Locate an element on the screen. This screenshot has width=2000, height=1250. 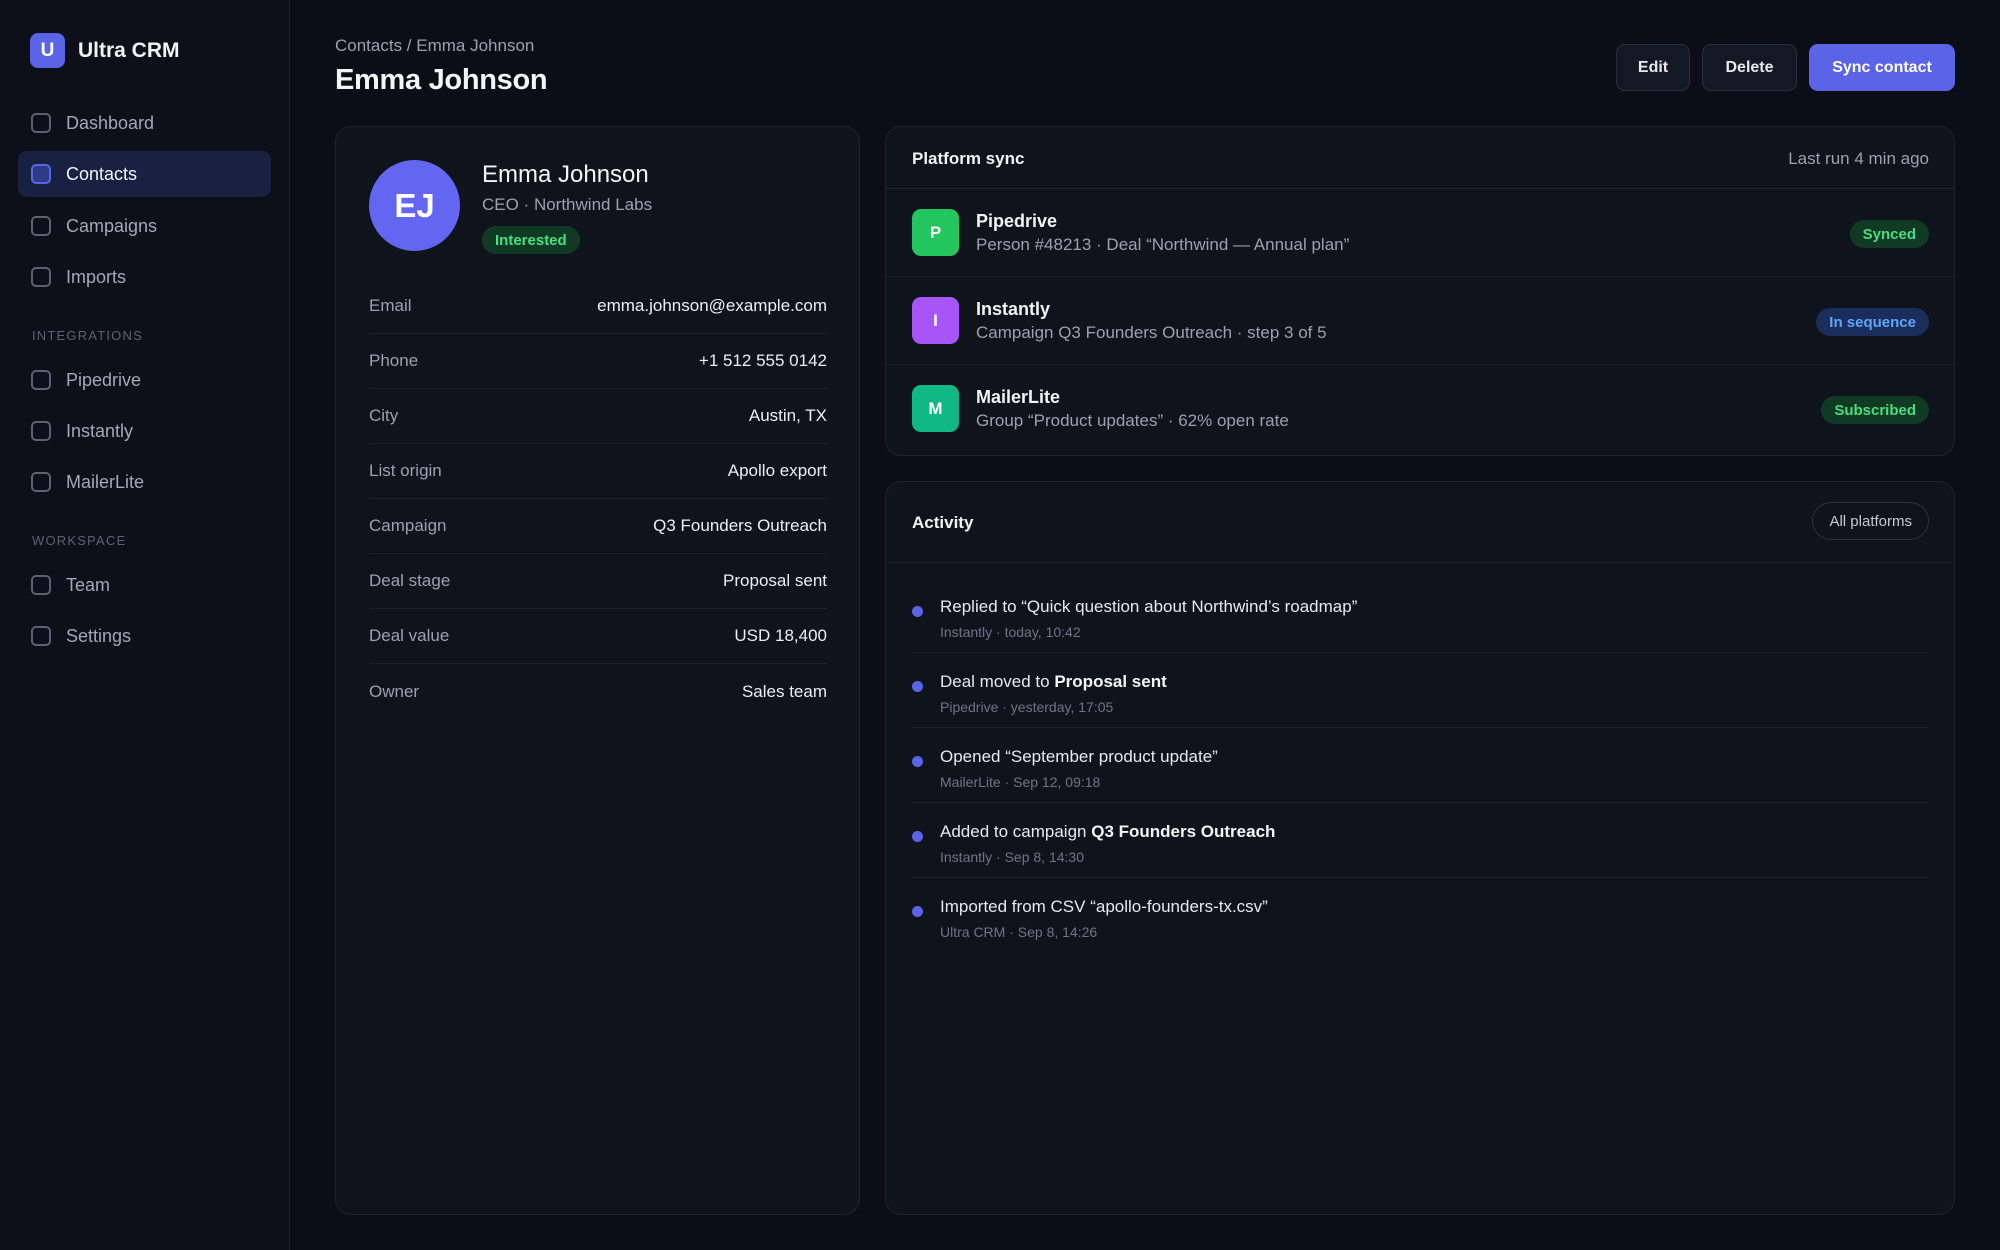
sidebar-item-imports: Imports is located at coordinates (144, 277).